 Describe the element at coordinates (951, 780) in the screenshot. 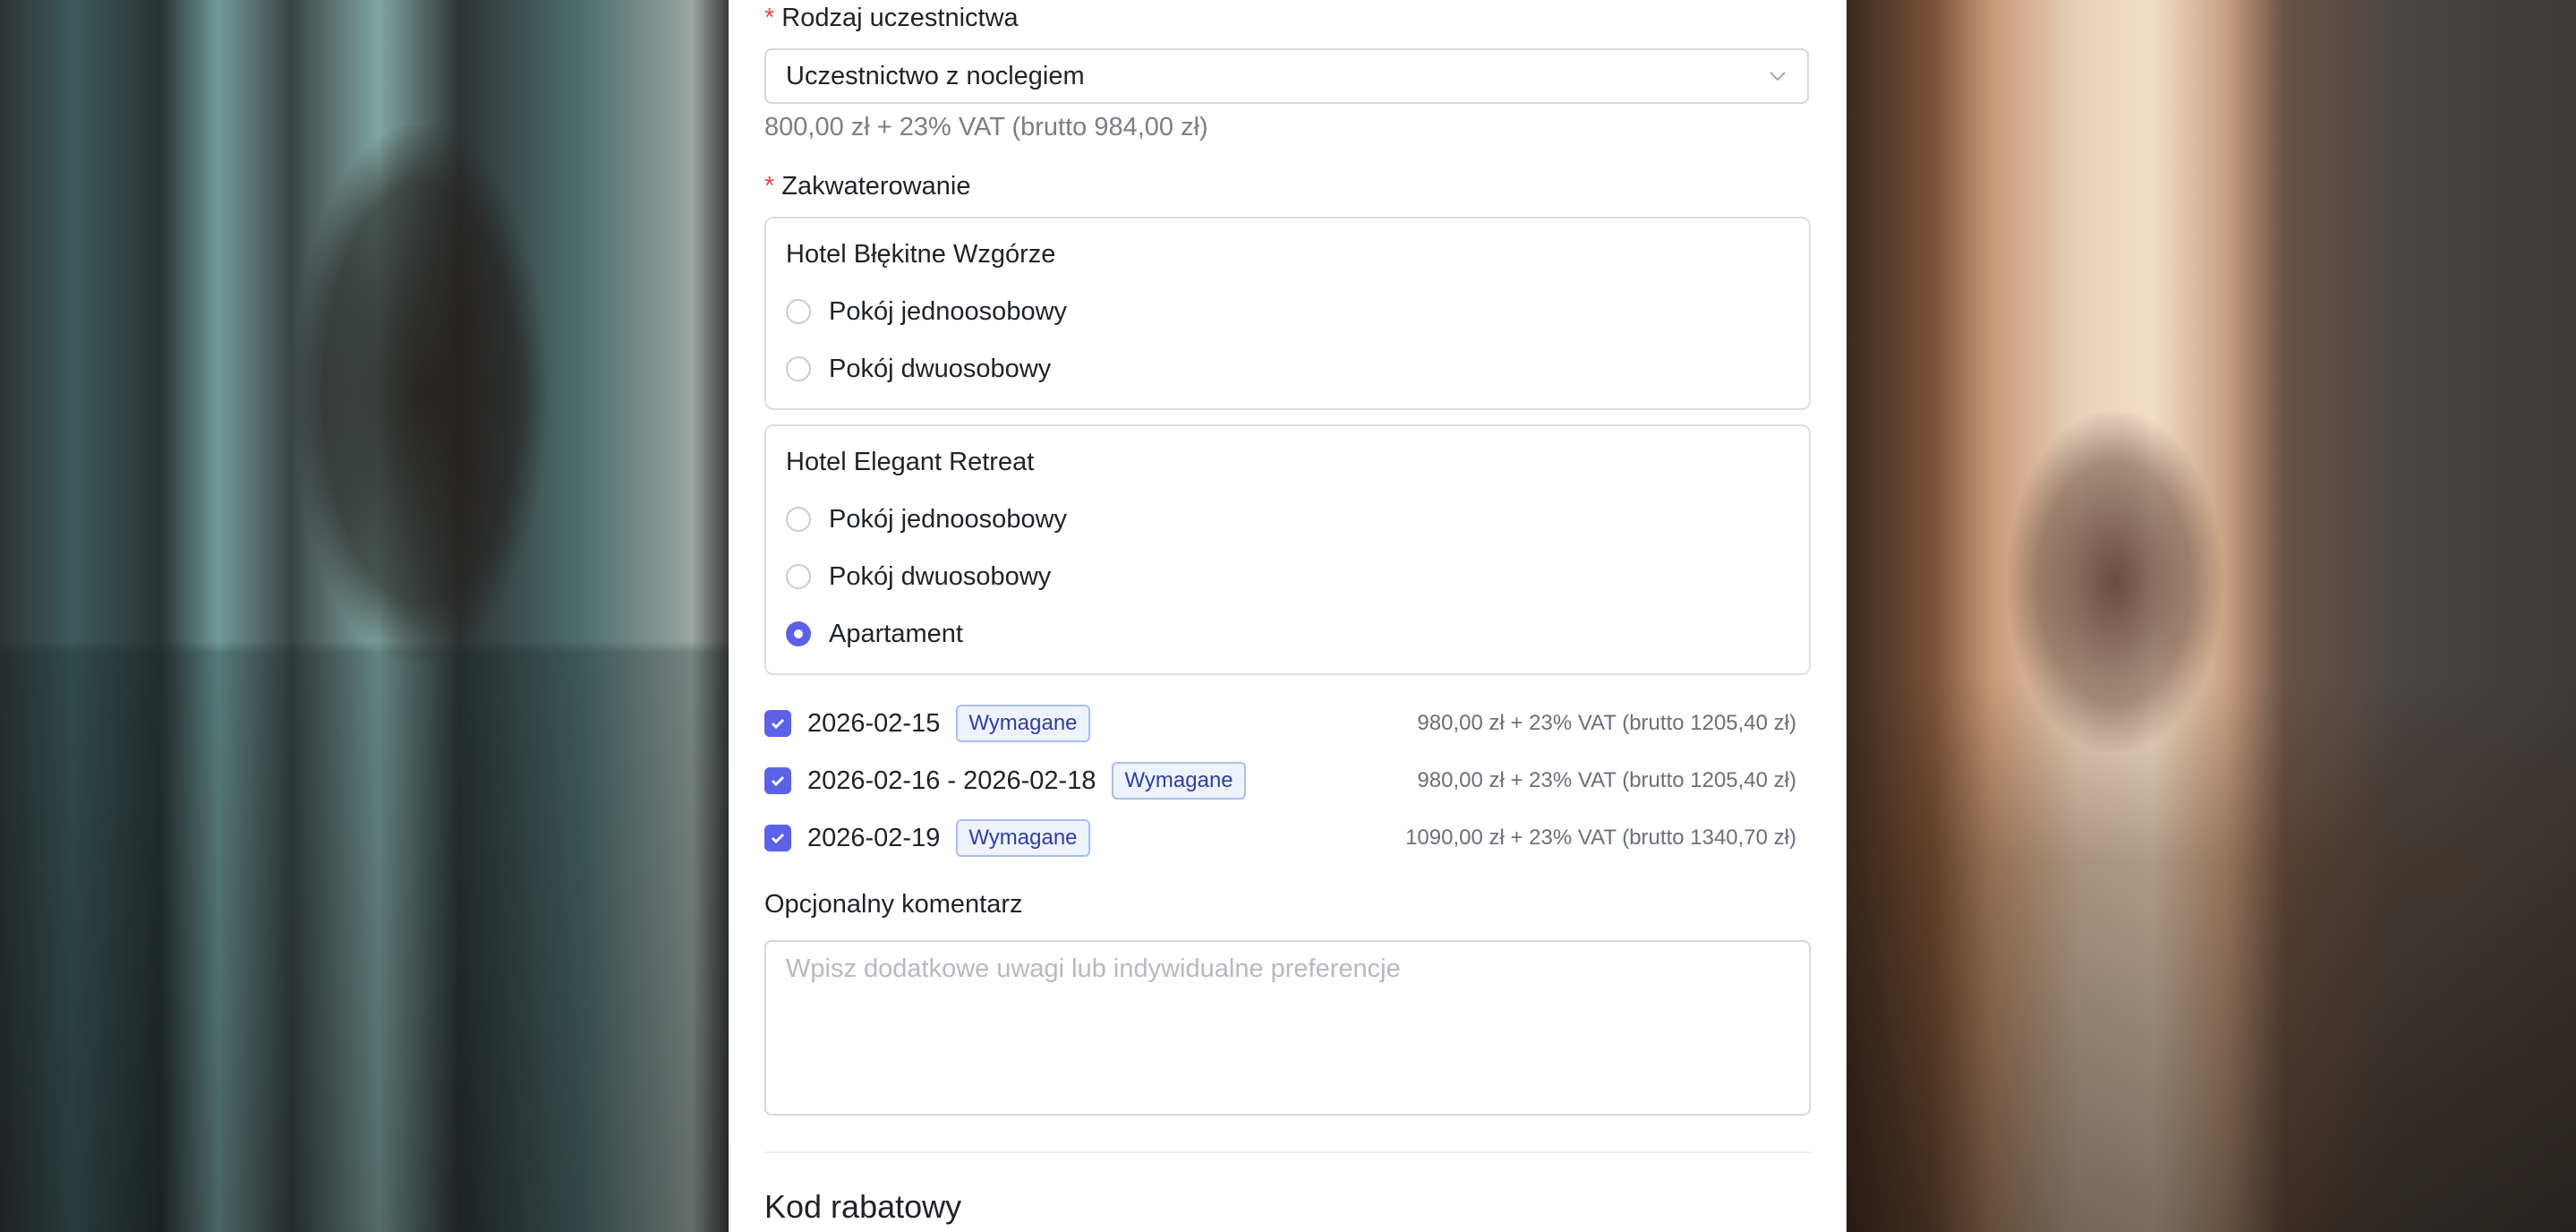

I see `day-date: 2026-02-16 - 2026-02-18` at that location.